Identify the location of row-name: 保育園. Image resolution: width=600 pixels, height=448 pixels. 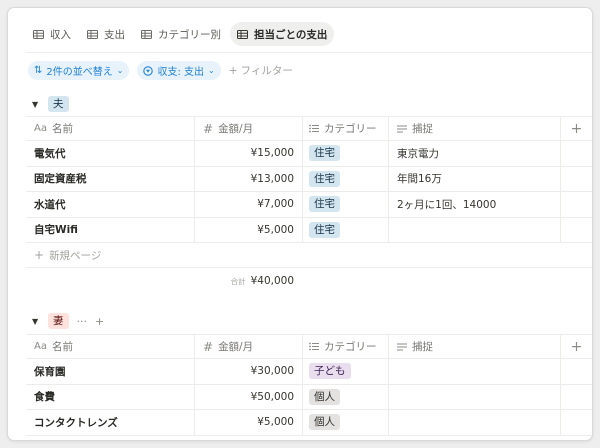
(50, 371).